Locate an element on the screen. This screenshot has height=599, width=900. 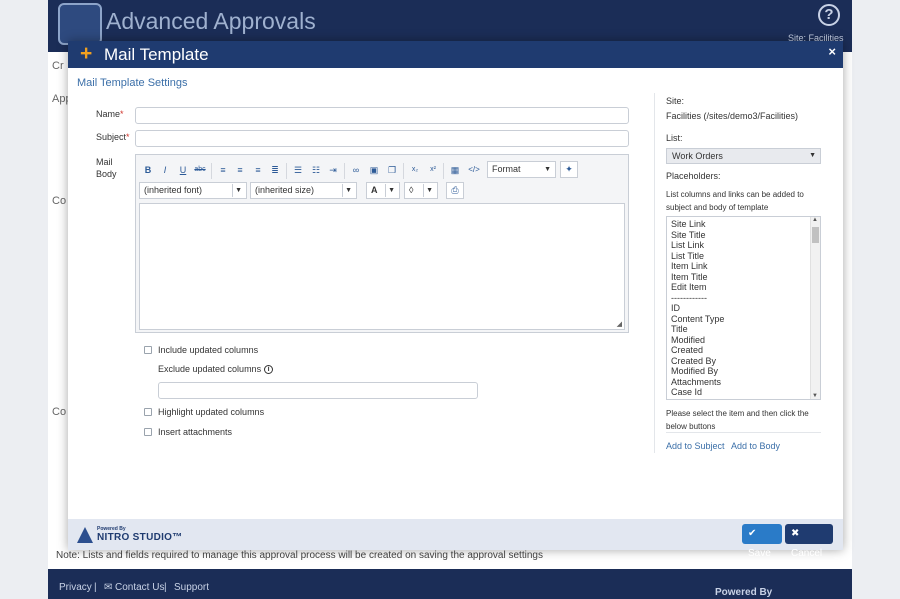
italic-icon: I is located at coordinates (165, 170).